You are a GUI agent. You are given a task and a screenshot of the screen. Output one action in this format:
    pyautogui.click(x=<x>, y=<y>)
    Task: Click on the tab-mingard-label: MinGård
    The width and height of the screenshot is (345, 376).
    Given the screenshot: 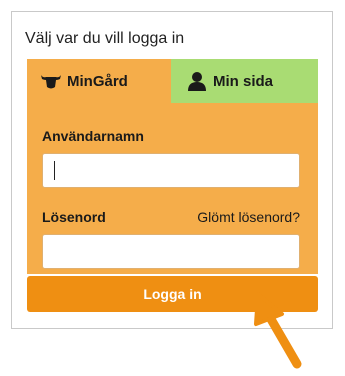 What is the action you would take?
    pyautogui.click(x=97, y=81)
    